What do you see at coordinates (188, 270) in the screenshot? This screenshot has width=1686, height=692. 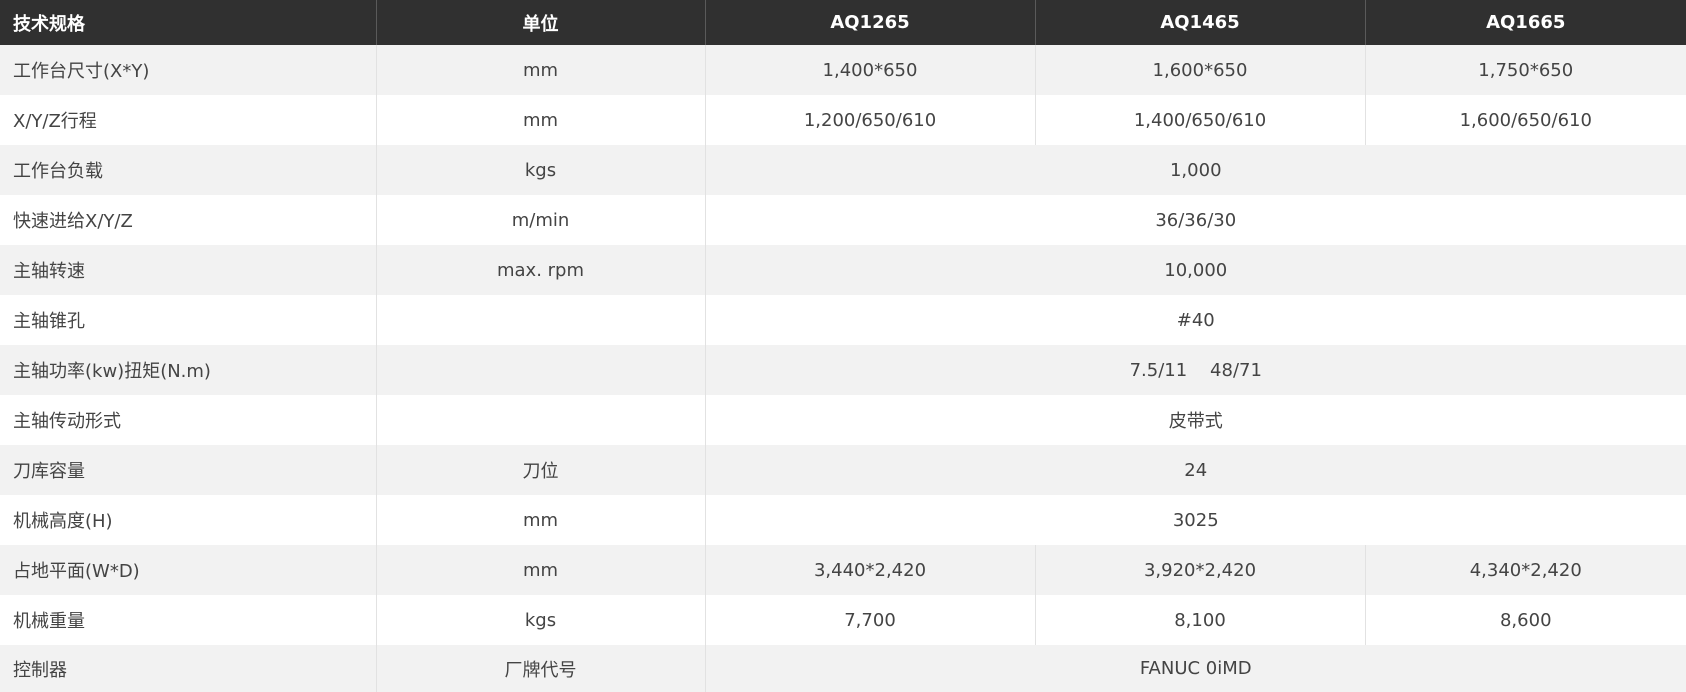 I see `row-label: 主轴转速` at bounding box center [188, 270].